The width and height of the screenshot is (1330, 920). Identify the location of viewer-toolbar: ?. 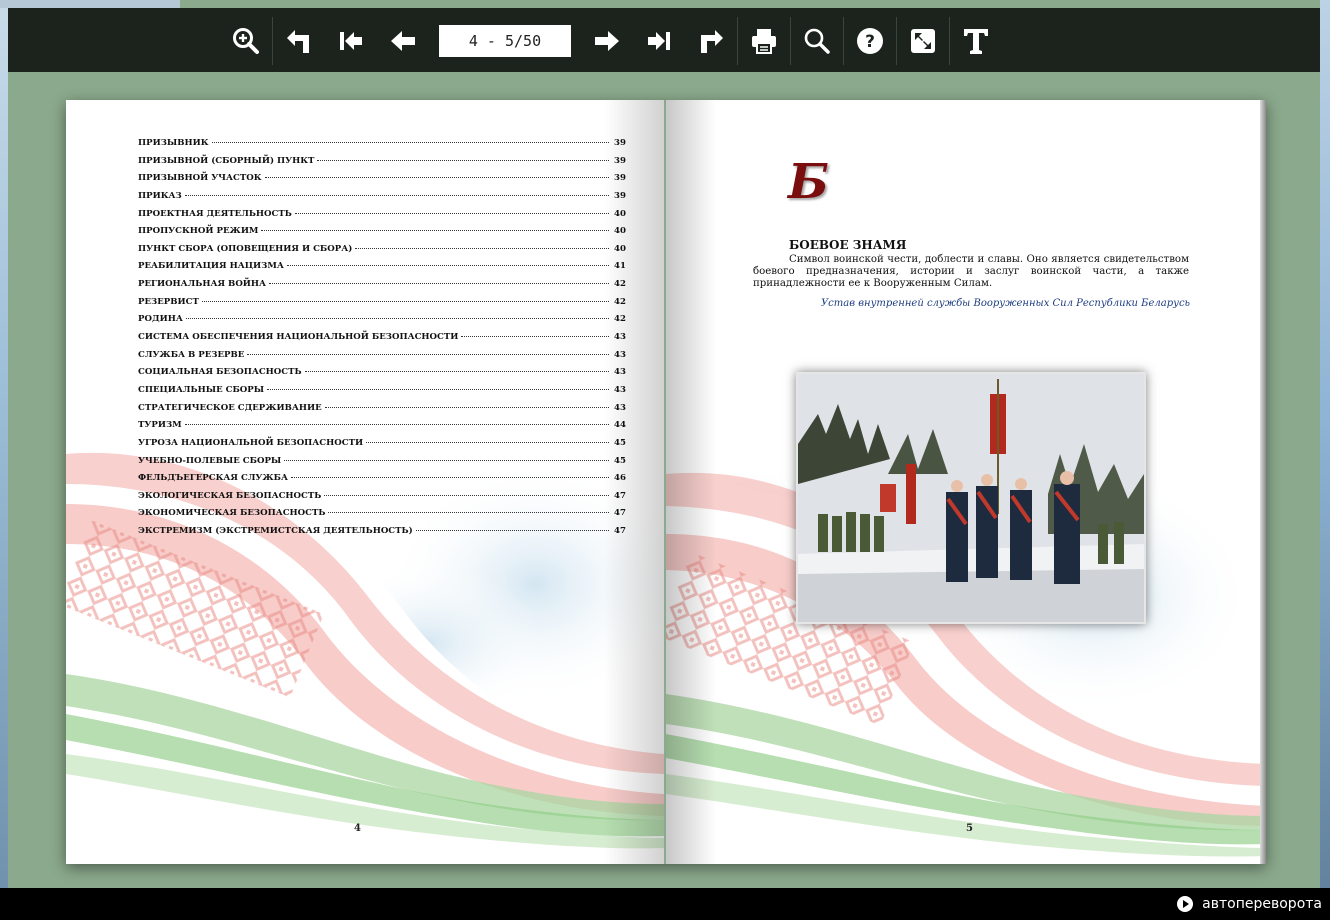
(664, 40).